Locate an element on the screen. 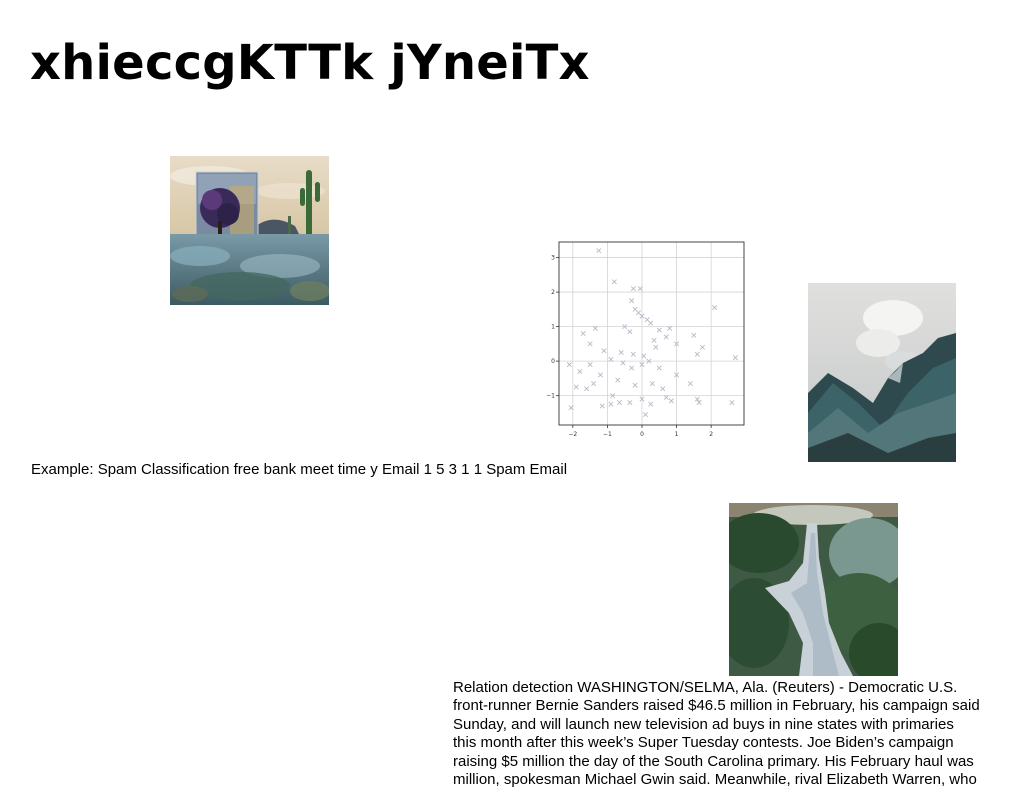 This screenshot has height=789, width=1024. y-tick-label: 1 is located at coordinates (553, 327).